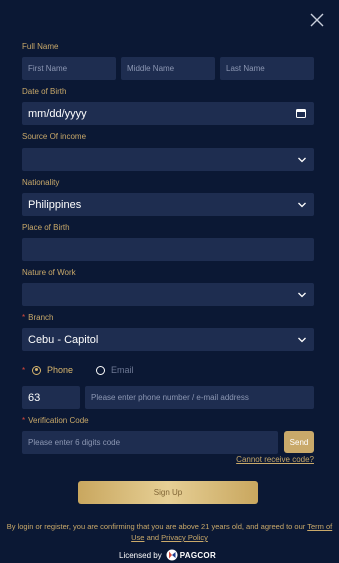  Describe the element at coordinates (184, 537) in the screenshot. I see `privacy-policy-link: Privacy Policy` at that location.